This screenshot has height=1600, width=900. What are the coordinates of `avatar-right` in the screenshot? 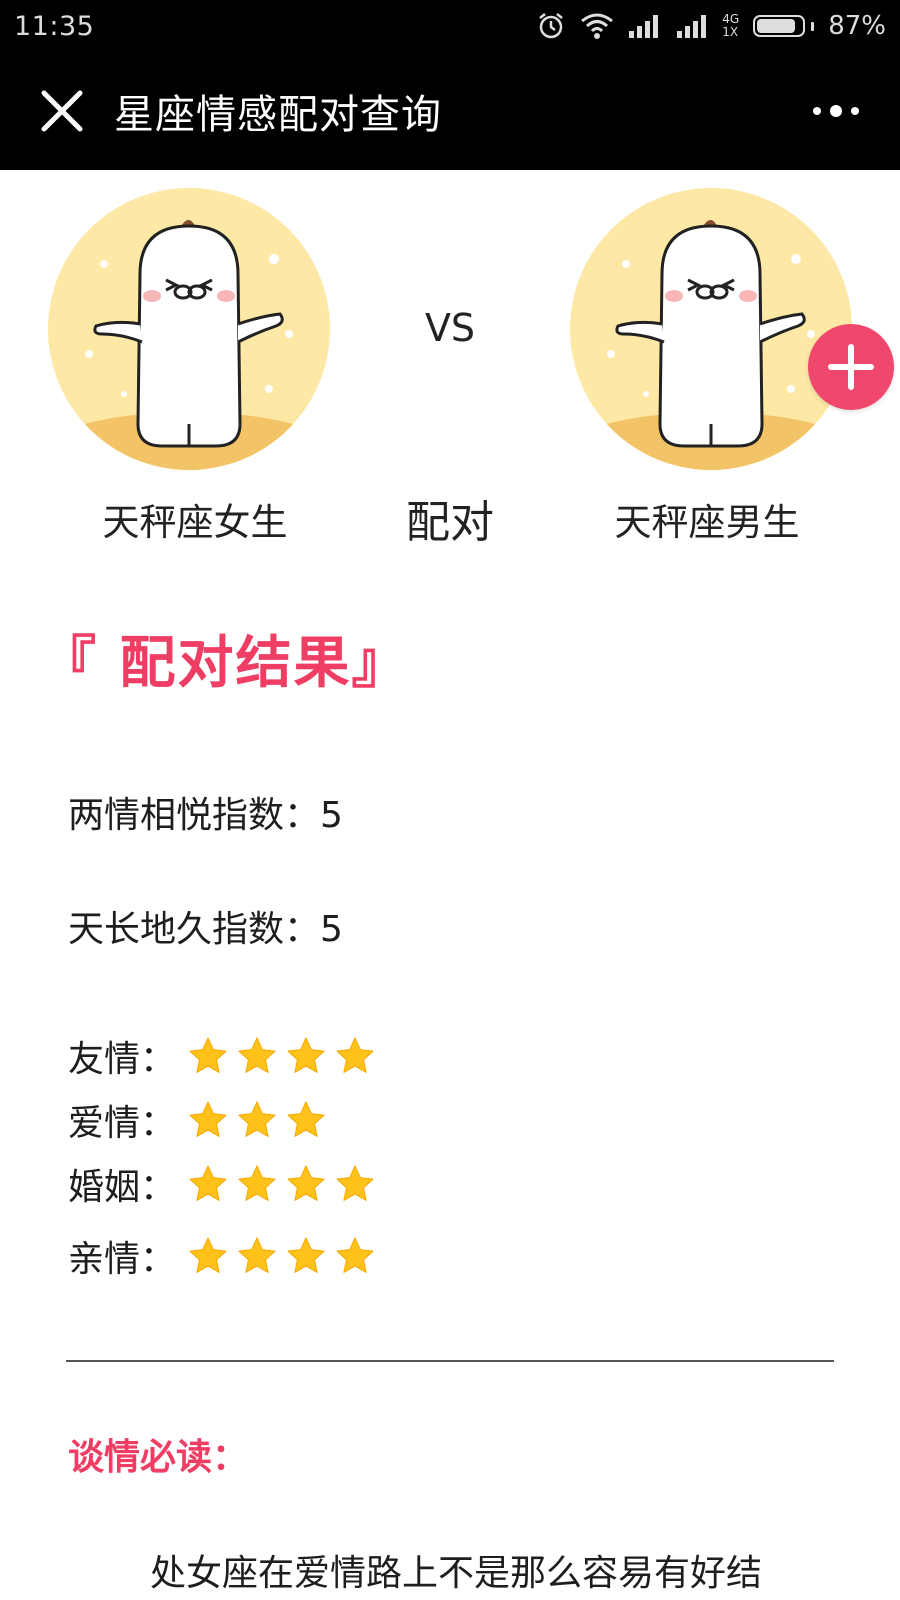 It's located at (711, 329).